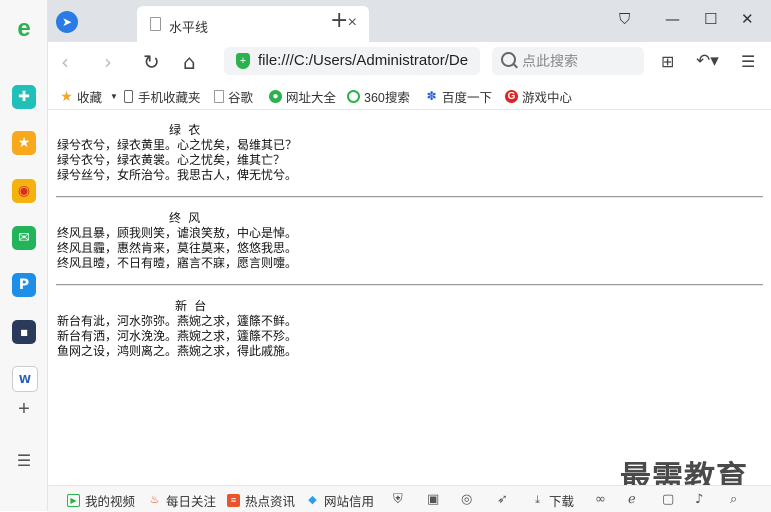  Describe the element at coordinates (353, 96) in the screenshot. I see `search-360-icon` at that location.